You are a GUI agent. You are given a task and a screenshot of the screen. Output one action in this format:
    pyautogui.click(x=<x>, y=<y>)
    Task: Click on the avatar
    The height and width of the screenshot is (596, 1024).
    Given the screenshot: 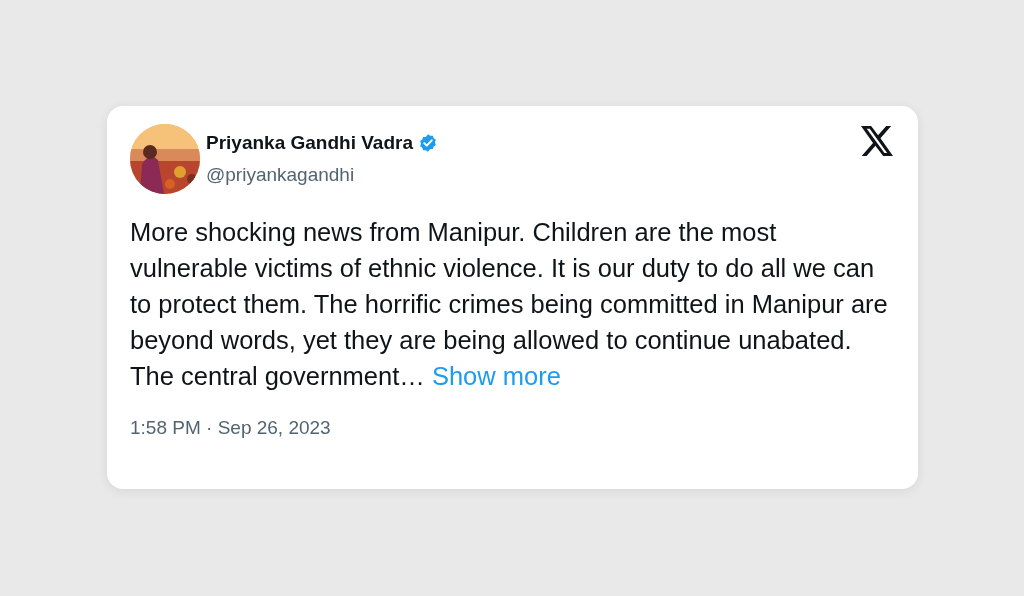 What is the action you would take?
    pyautogui.click(x=165, y=159)
    